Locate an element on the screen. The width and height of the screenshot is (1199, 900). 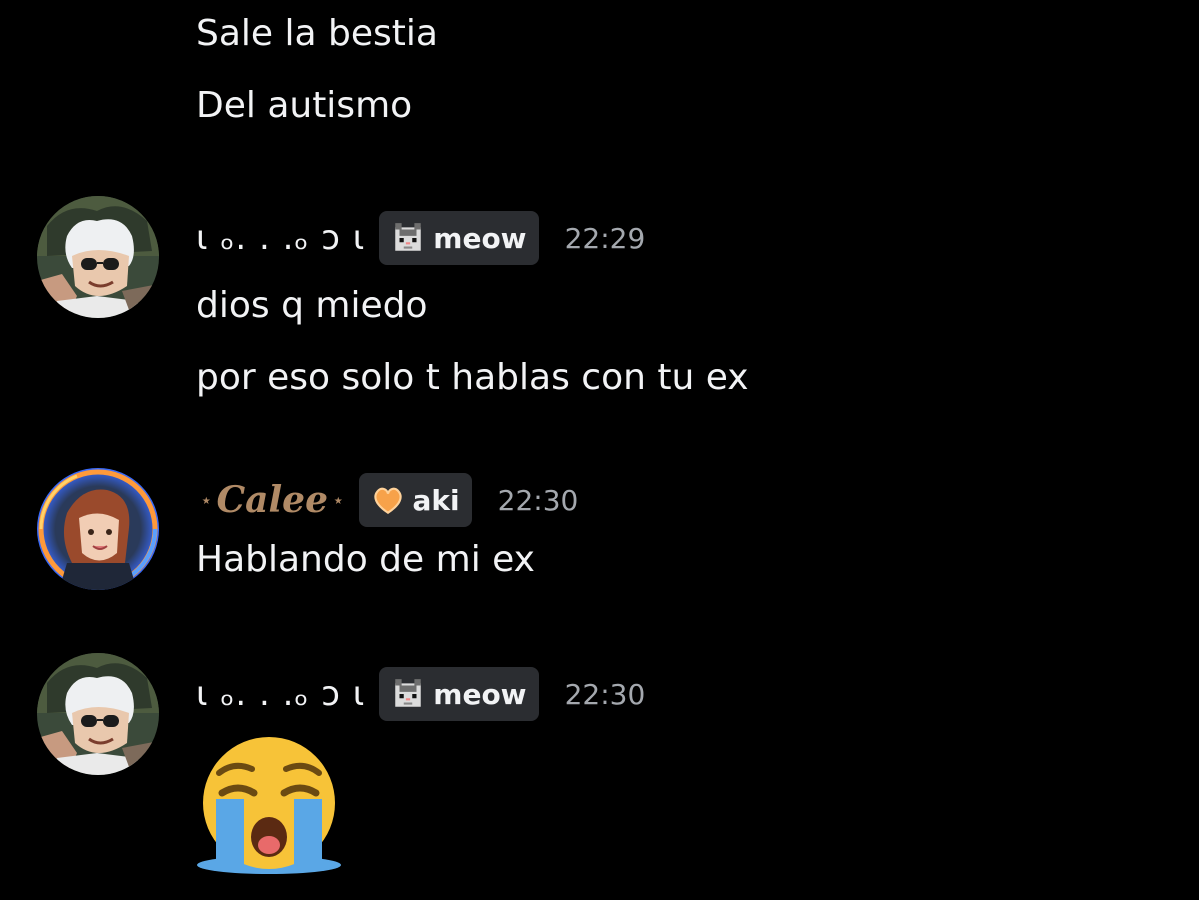
message-text: por eso solo t hablas con tu ex is located at coordinates (472, 377).